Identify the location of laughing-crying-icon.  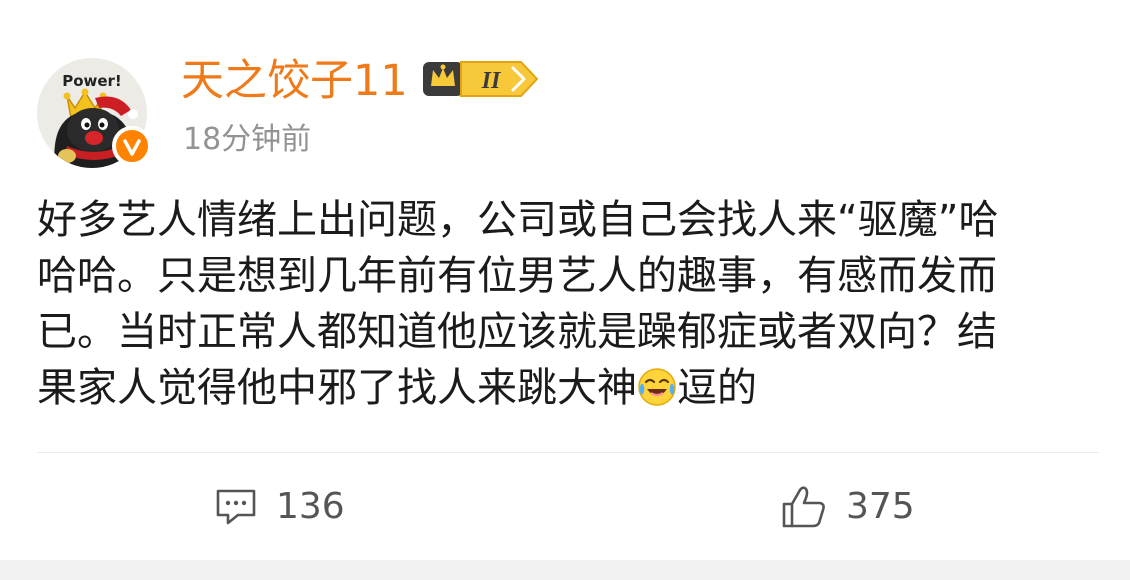
(657, 387).